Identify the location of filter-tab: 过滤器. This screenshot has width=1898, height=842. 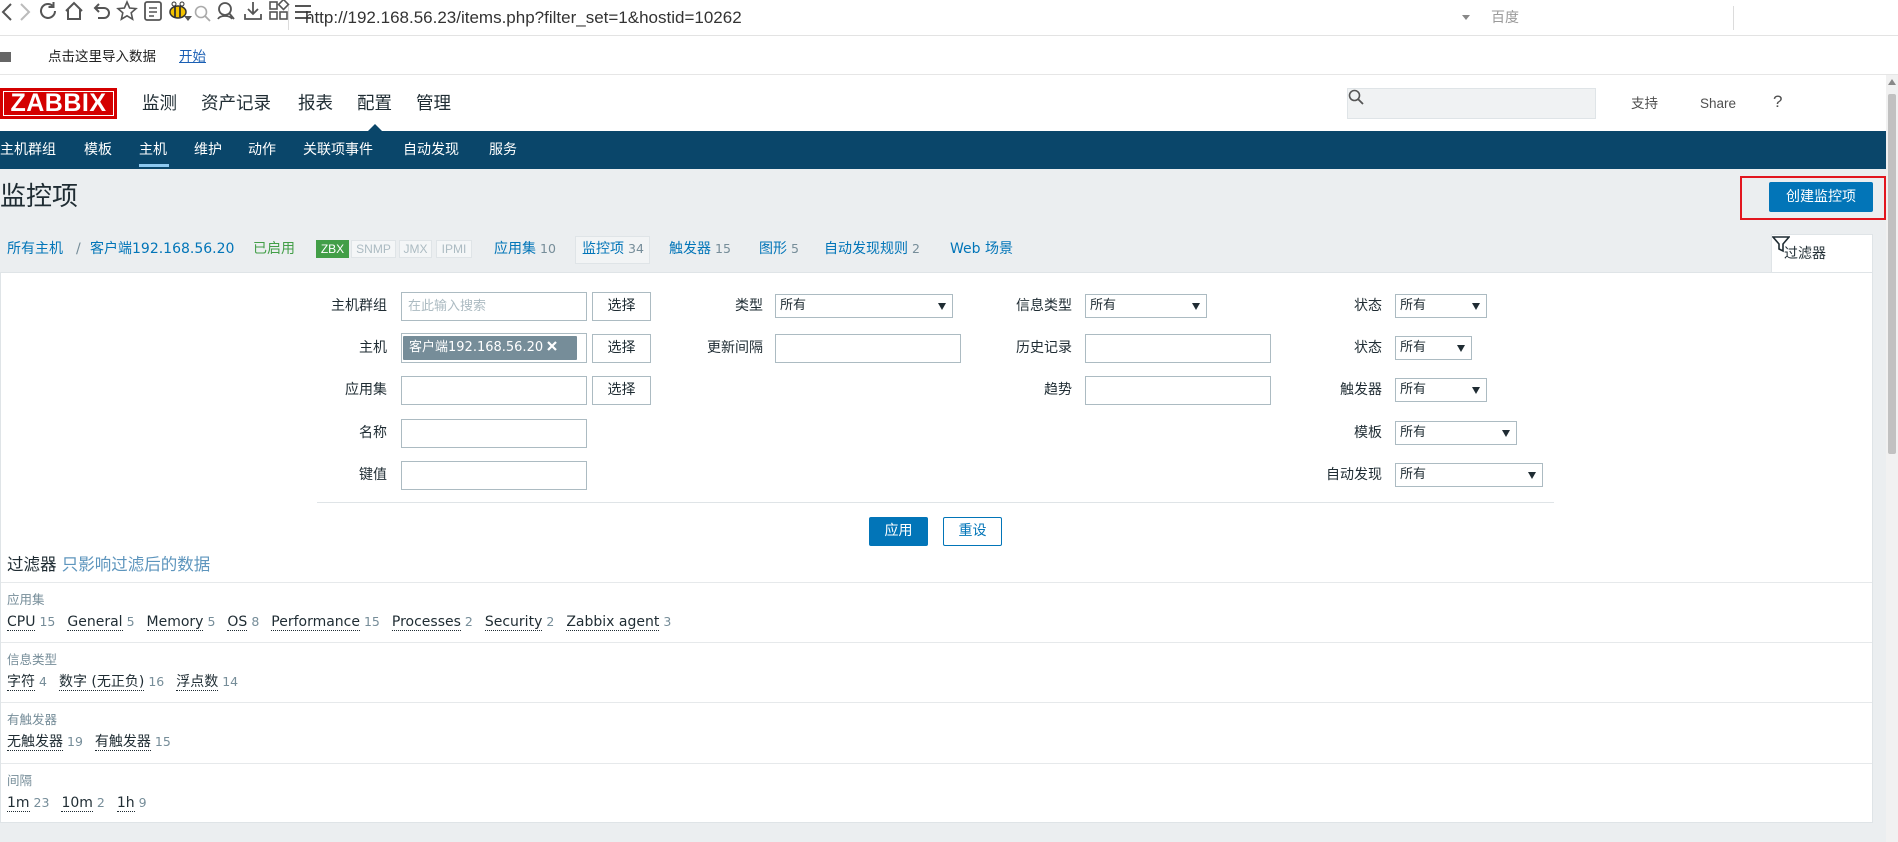
(1822, 253).